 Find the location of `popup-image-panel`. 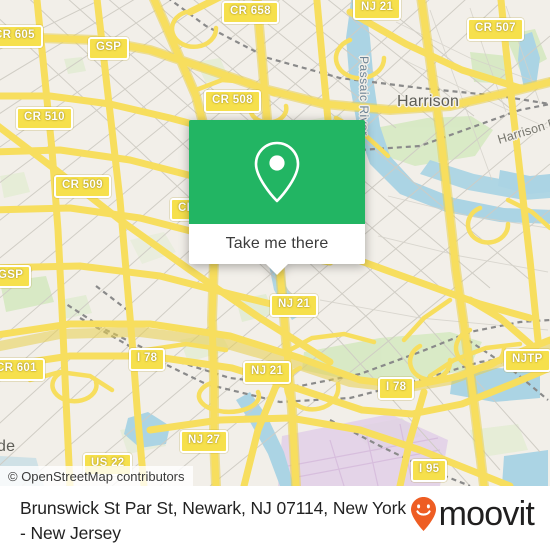

popup-image-panel is located at coordinates (277, 172).